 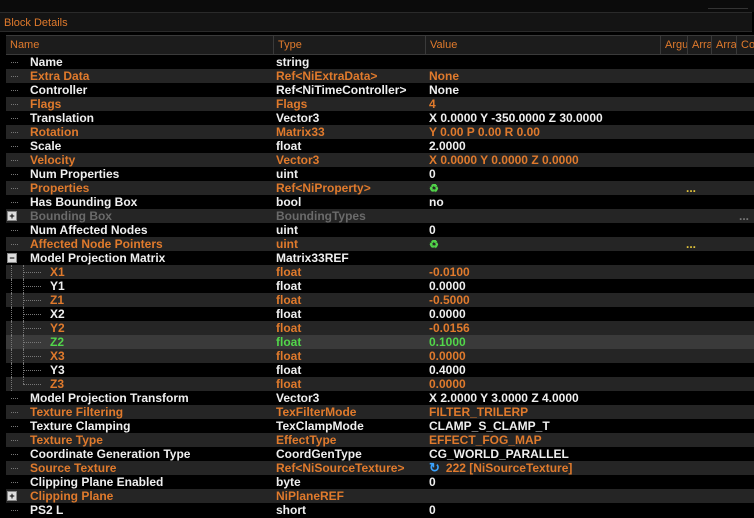 What do you see at coordinates (12, 258) in the screenshot?
I see `collapse-icon: −` at bounding box center [12, 258].